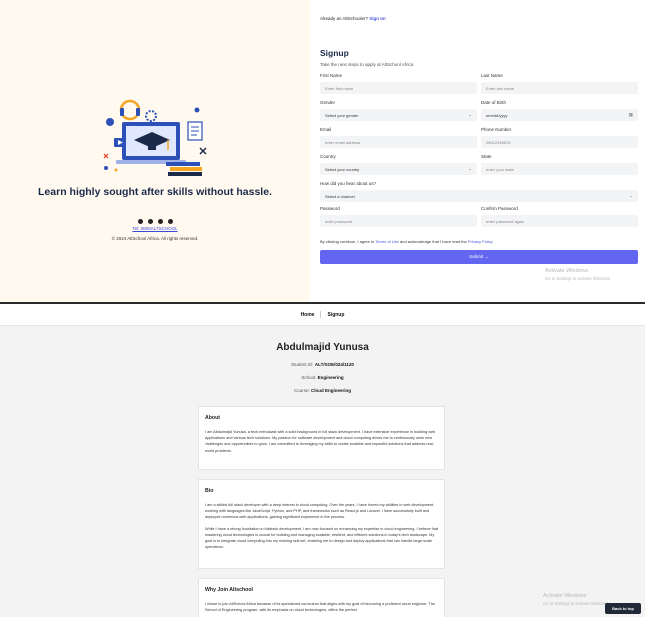 The image size is (645, 617). Describe the element at coordinates (347, 241) in the screenshot. I see `terms-prefix: By clicking continue, I agree to` at that location.